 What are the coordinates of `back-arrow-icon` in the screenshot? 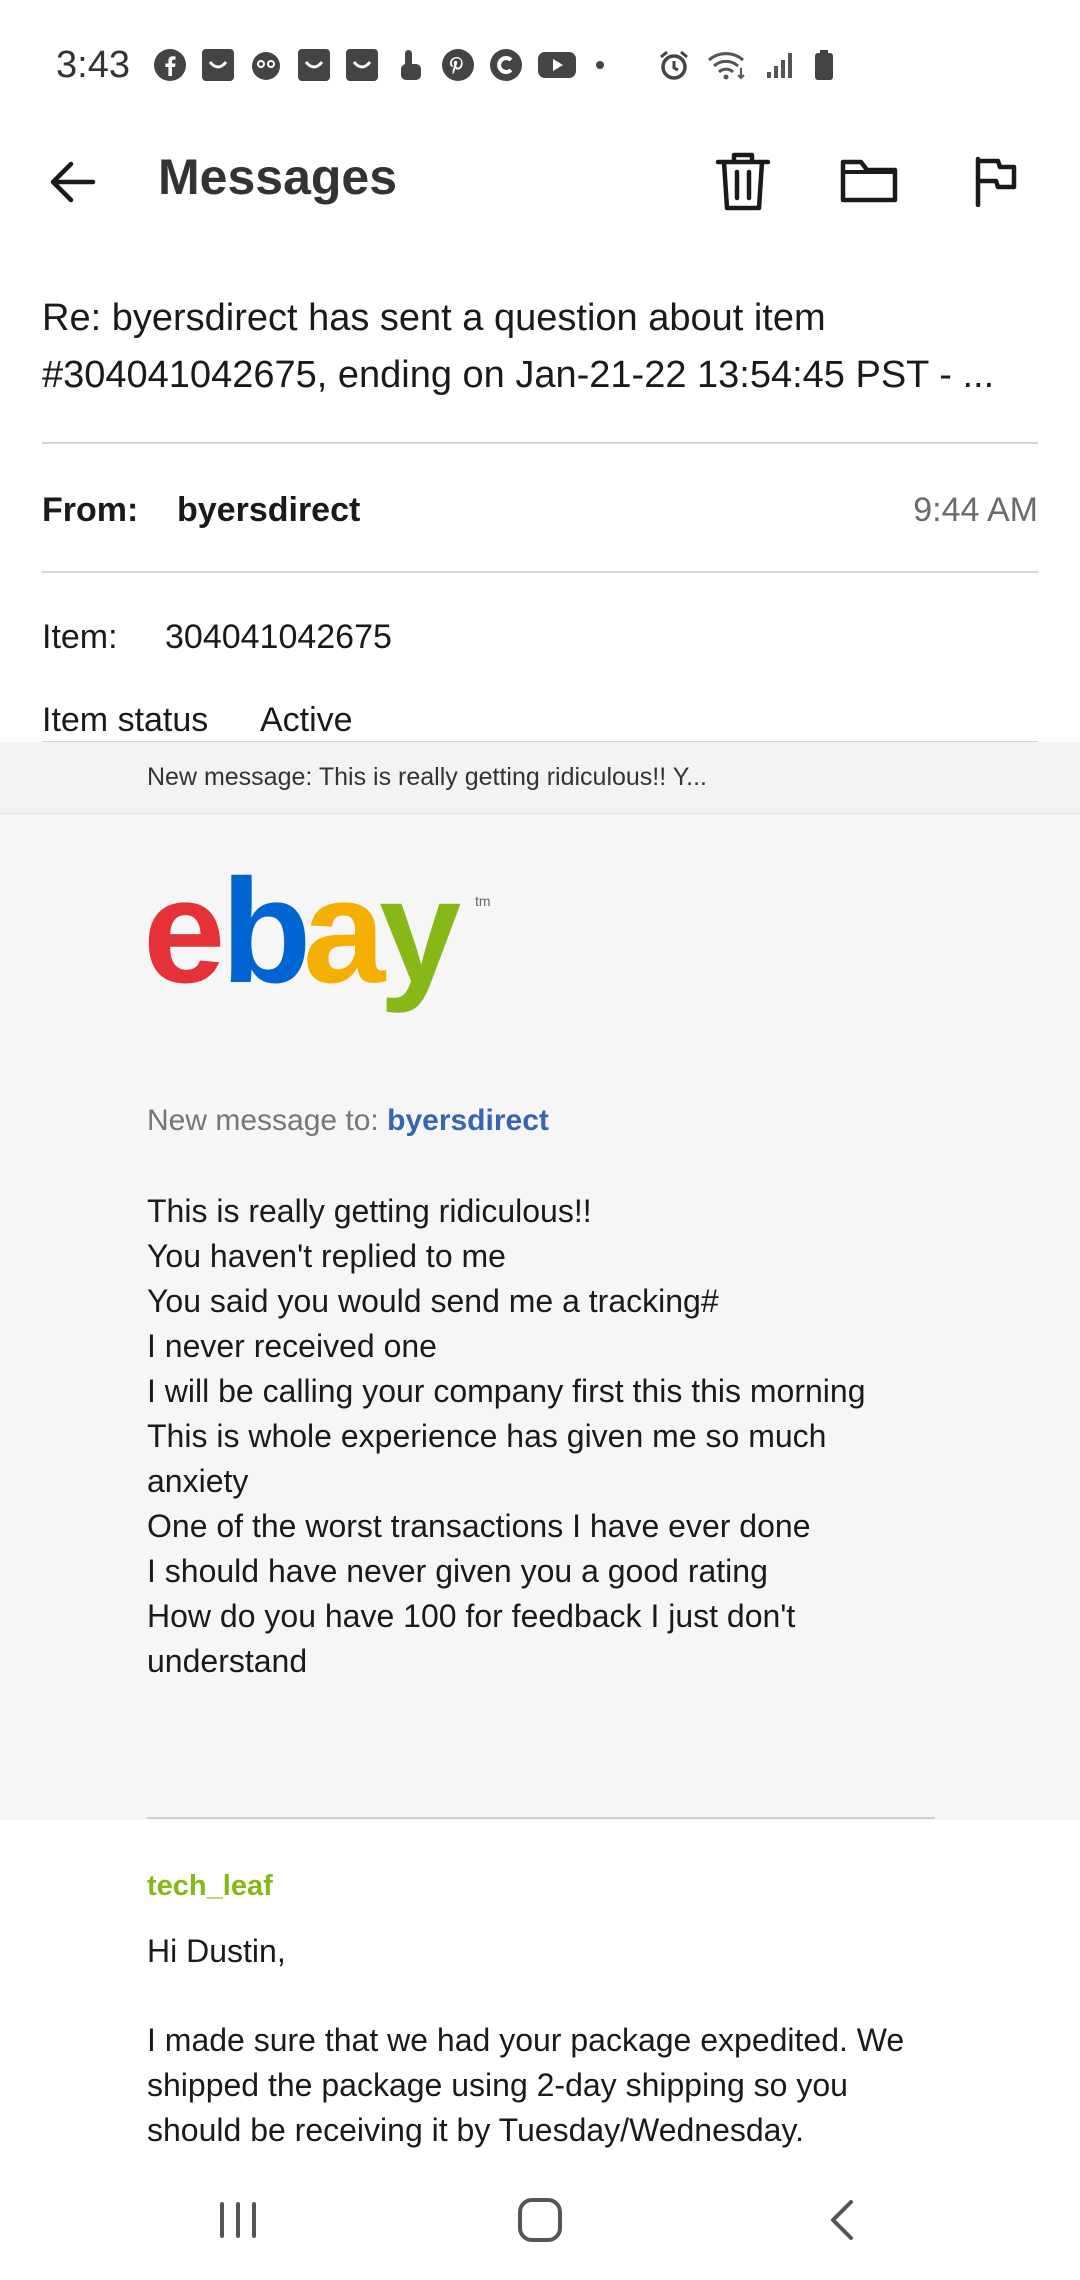 It's located at (73, 182).